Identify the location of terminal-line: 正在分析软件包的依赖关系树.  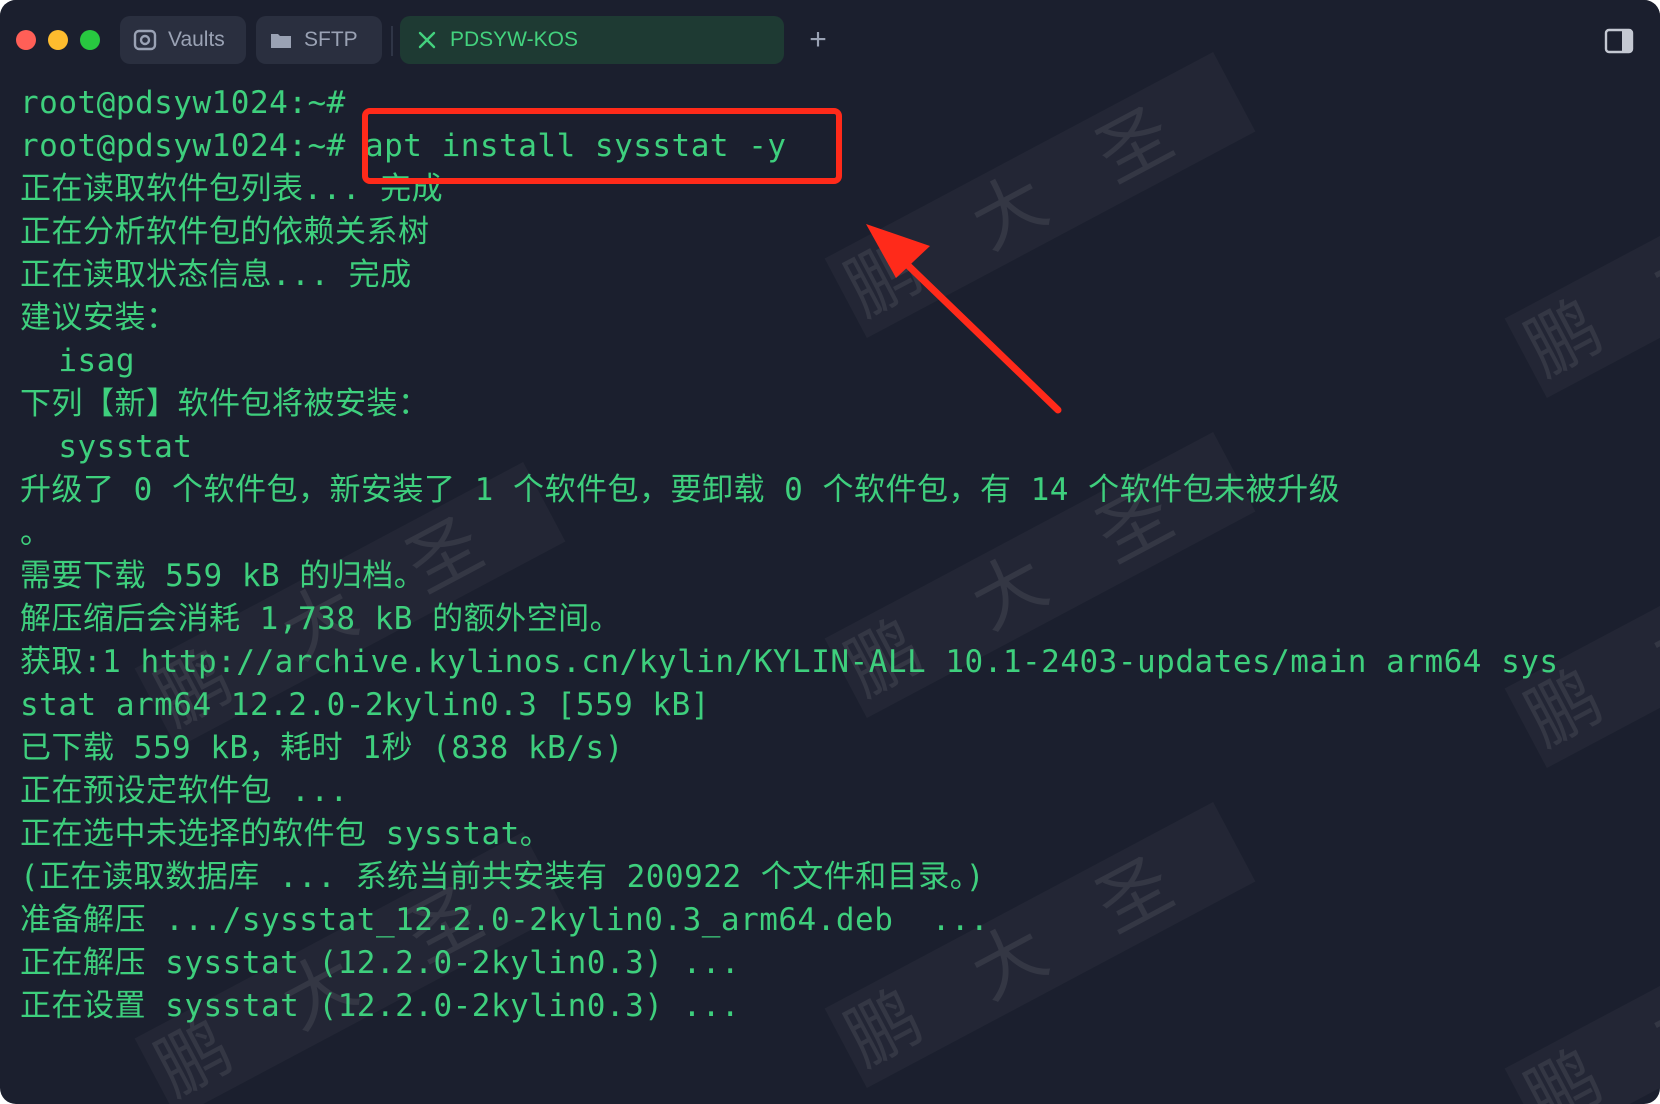
(225, 232).